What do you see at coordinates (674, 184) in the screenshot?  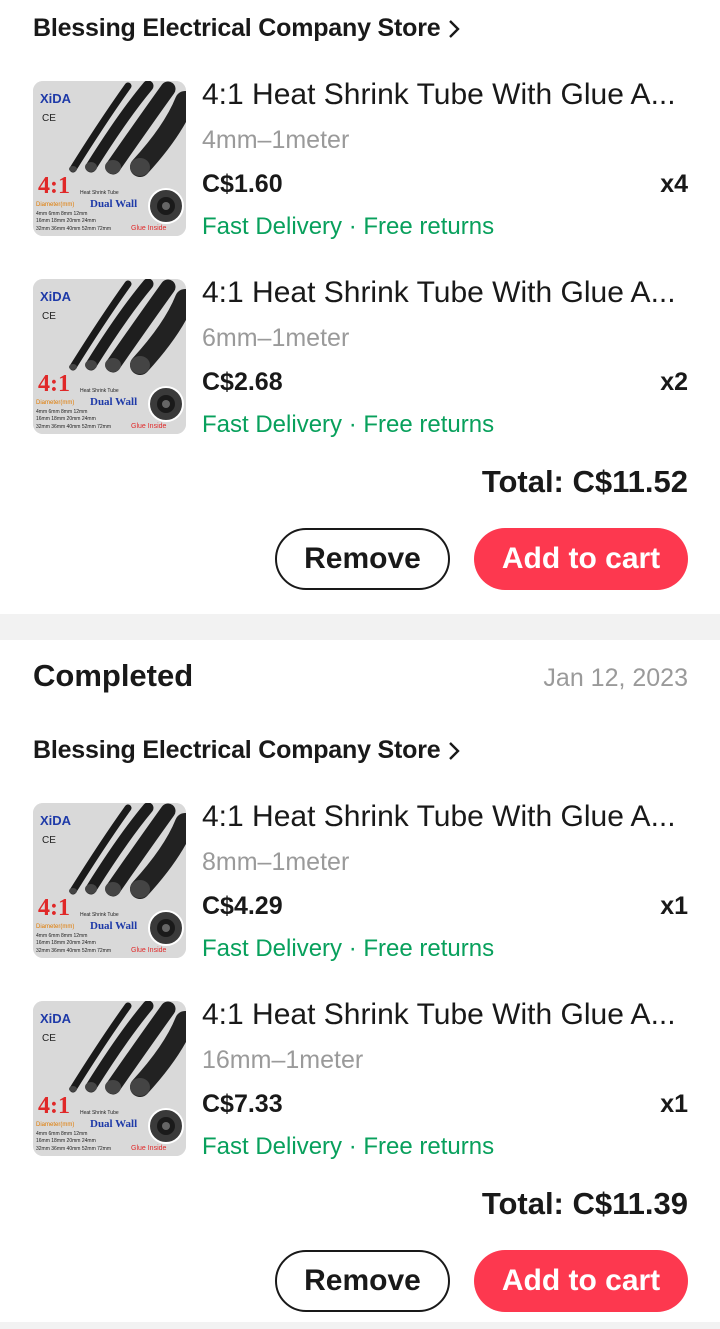 I see `product-quantity: x4` at bounding box center [674, 184].